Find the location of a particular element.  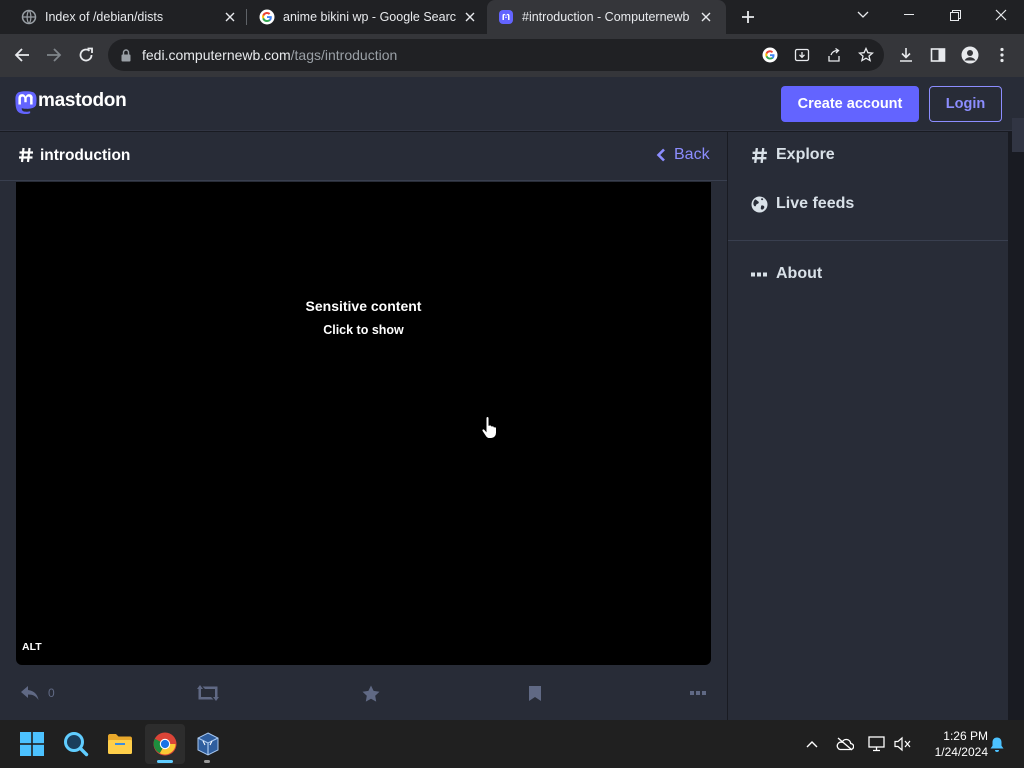

cloud-off-icon is located at coordinates (845, 744).